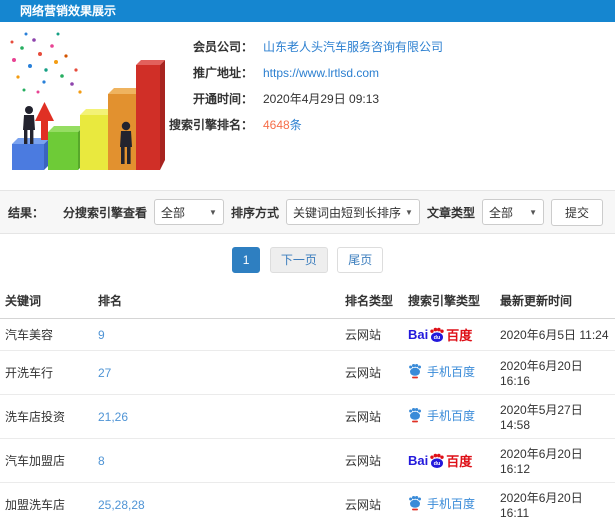  I want to click on article-type-select: 全部 ▼, so click(512, 212).